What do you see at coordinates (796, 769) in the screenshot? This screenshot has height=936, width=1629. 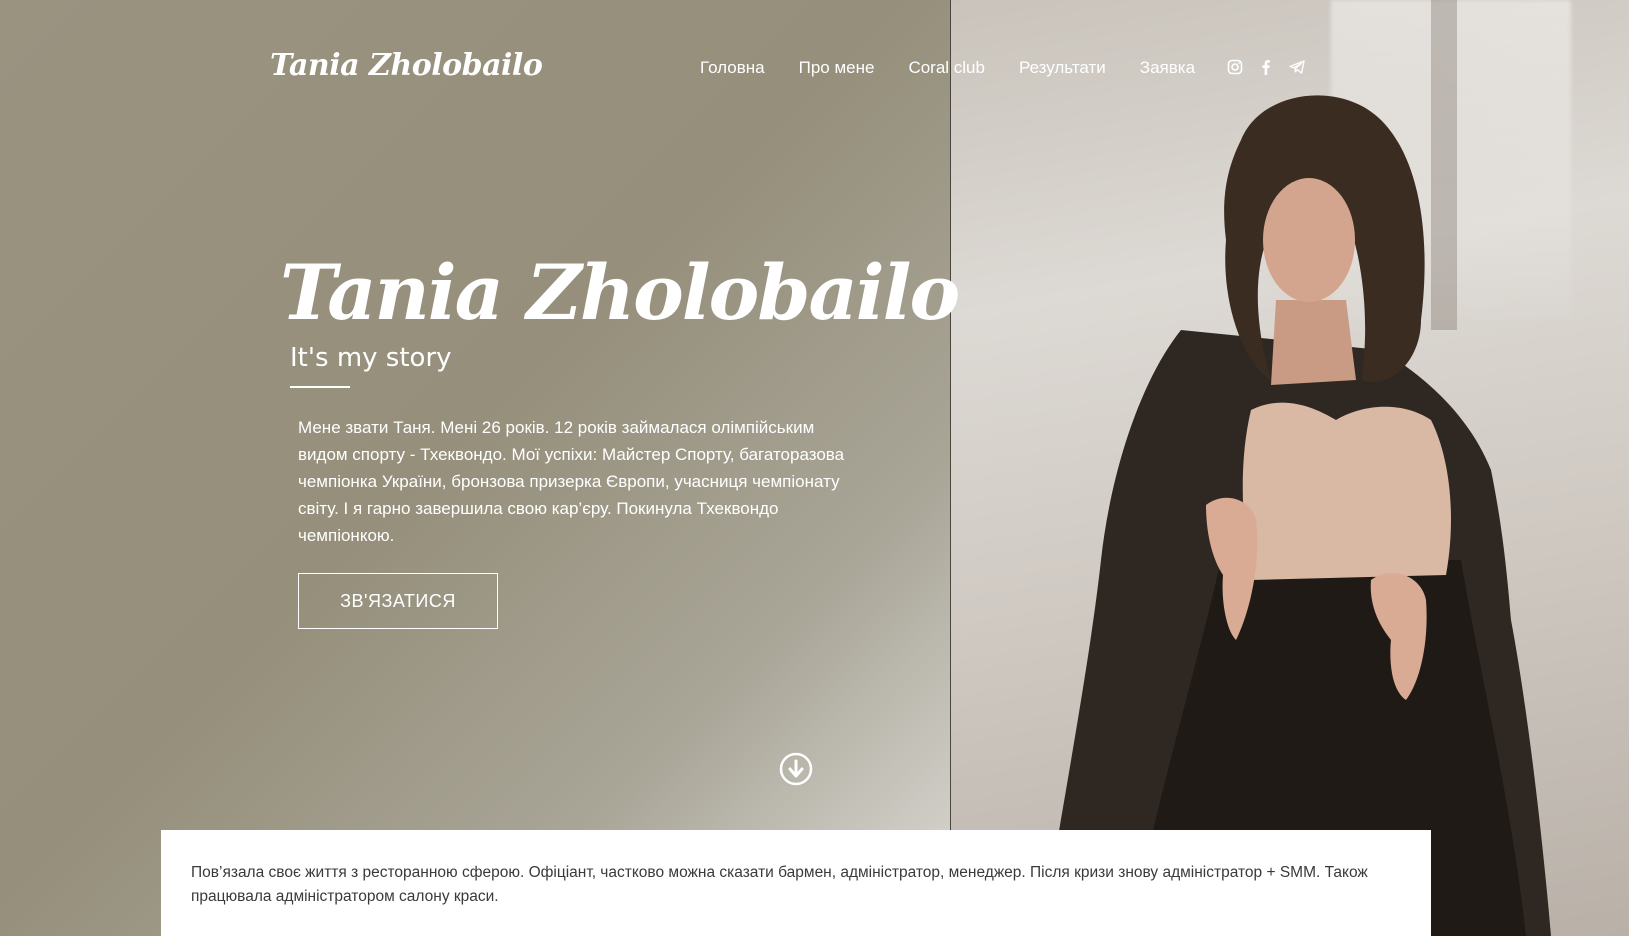 I see `arrow-down-circle-icon` at bounding box center [796, 769].